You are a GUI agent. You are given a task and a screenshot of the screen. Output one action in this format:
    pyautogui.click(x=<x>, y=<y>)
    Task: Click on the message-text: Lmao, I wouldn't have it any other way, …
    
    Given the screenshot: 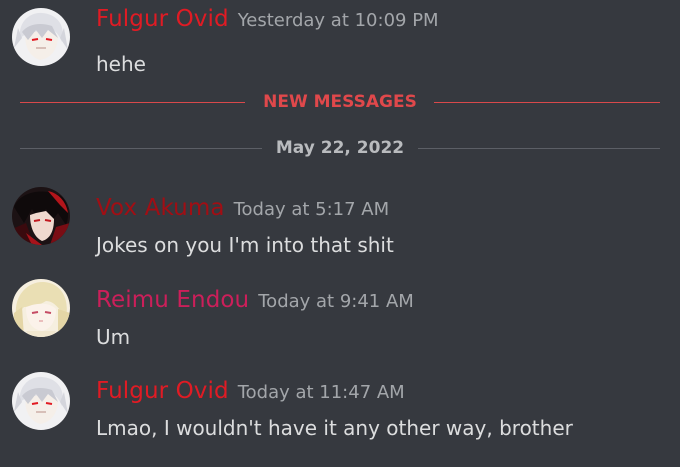 What is the action you would take?
    pyautogui.click(x=334, y=428)
    